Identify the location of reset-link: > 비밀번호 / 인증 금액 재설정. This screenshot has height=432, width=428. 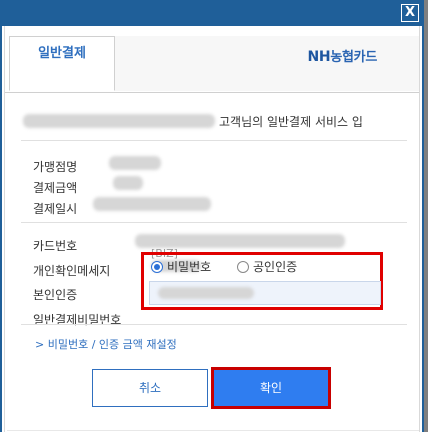
(106, 344).